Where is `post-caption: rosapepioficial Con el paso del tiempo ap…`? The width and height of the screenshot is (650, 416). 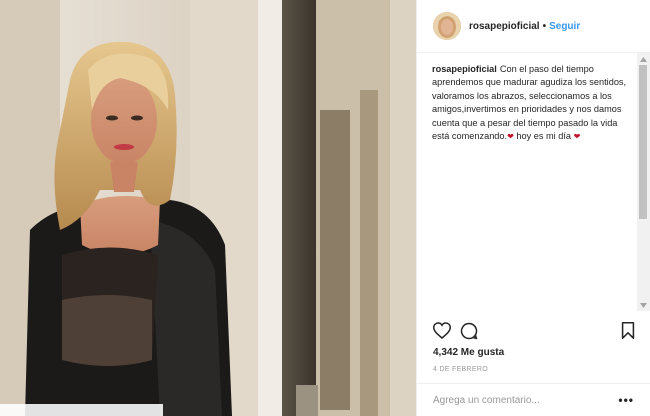 post-caption: rosapepioficial Con el paso del tiempo ap… is located at coordinates (532, 103).